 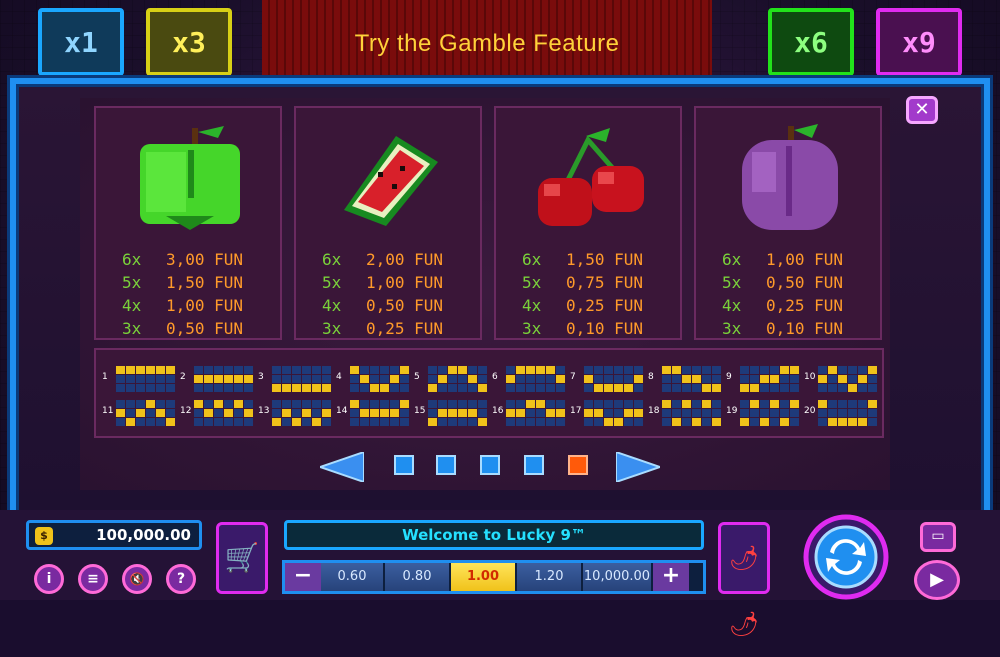 What do you see at coordinates (922, 110) in the screenshot?
I see `close-icon: ✕` at bounding box center [922, 110].